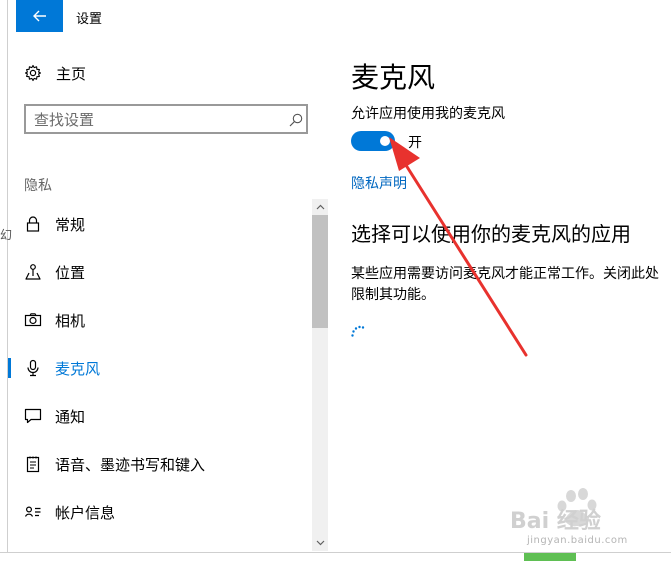 The width and height of the screenshot is (671, 561). What do you see at coordinates (296, 120) in the screenshot?
I see `search-icon` at bounding box center [296, 120].